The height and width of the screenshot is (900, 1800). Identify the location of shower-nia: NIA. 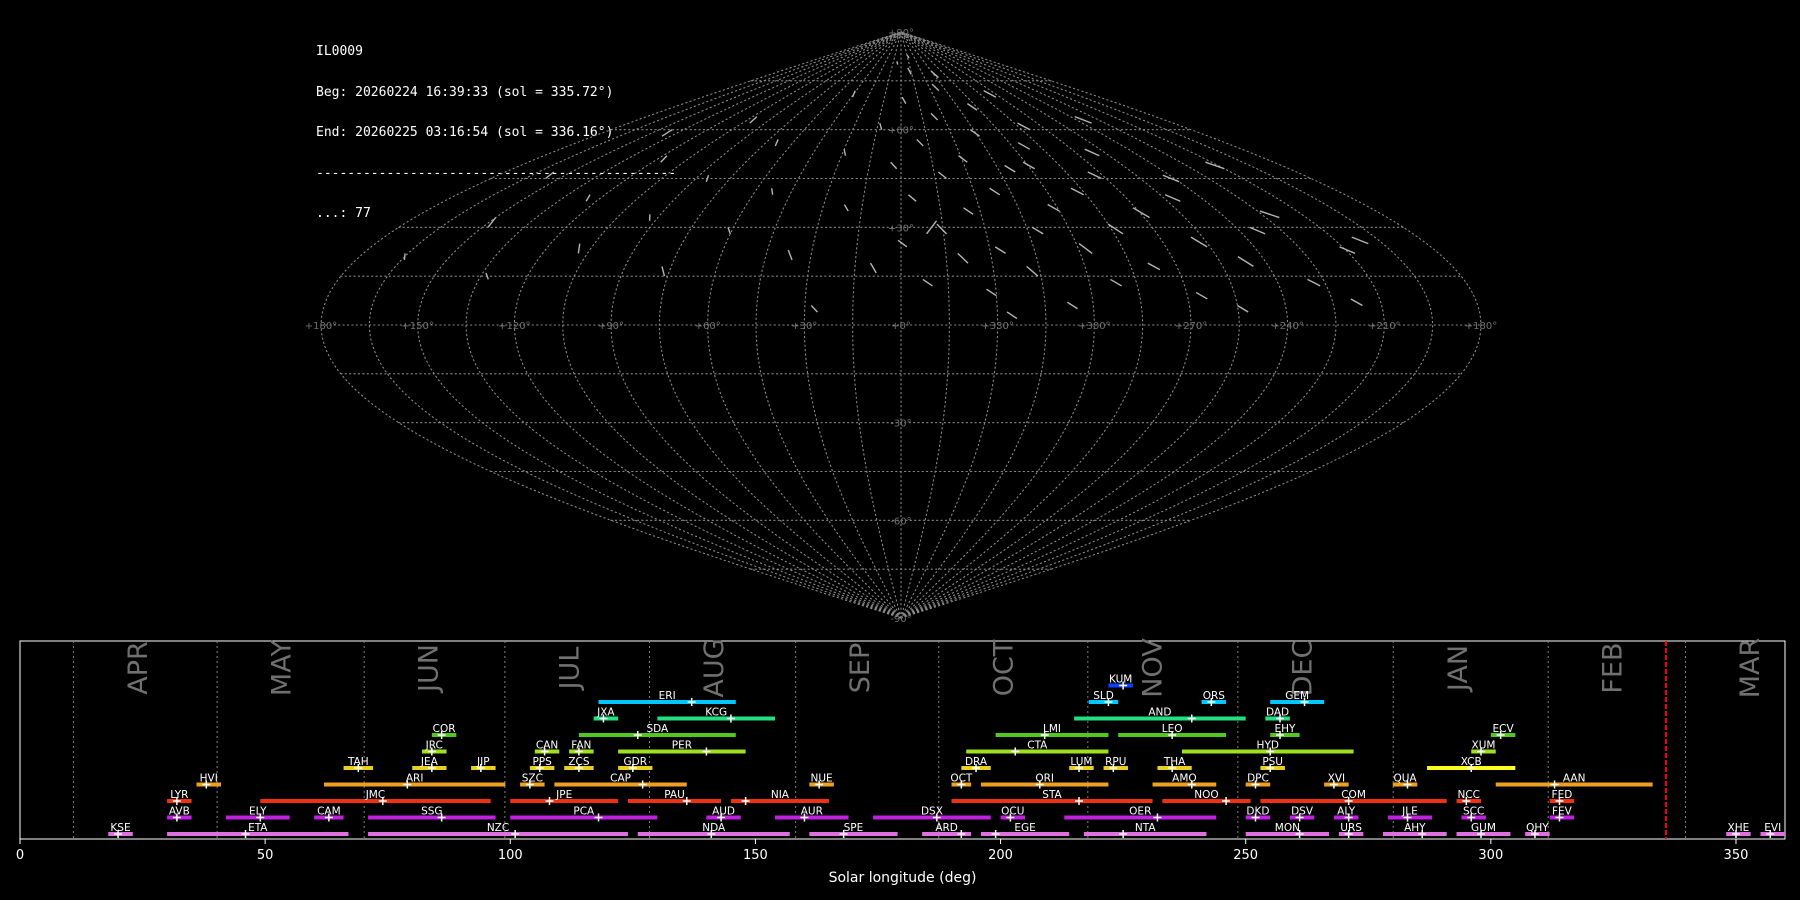
(779, 797).